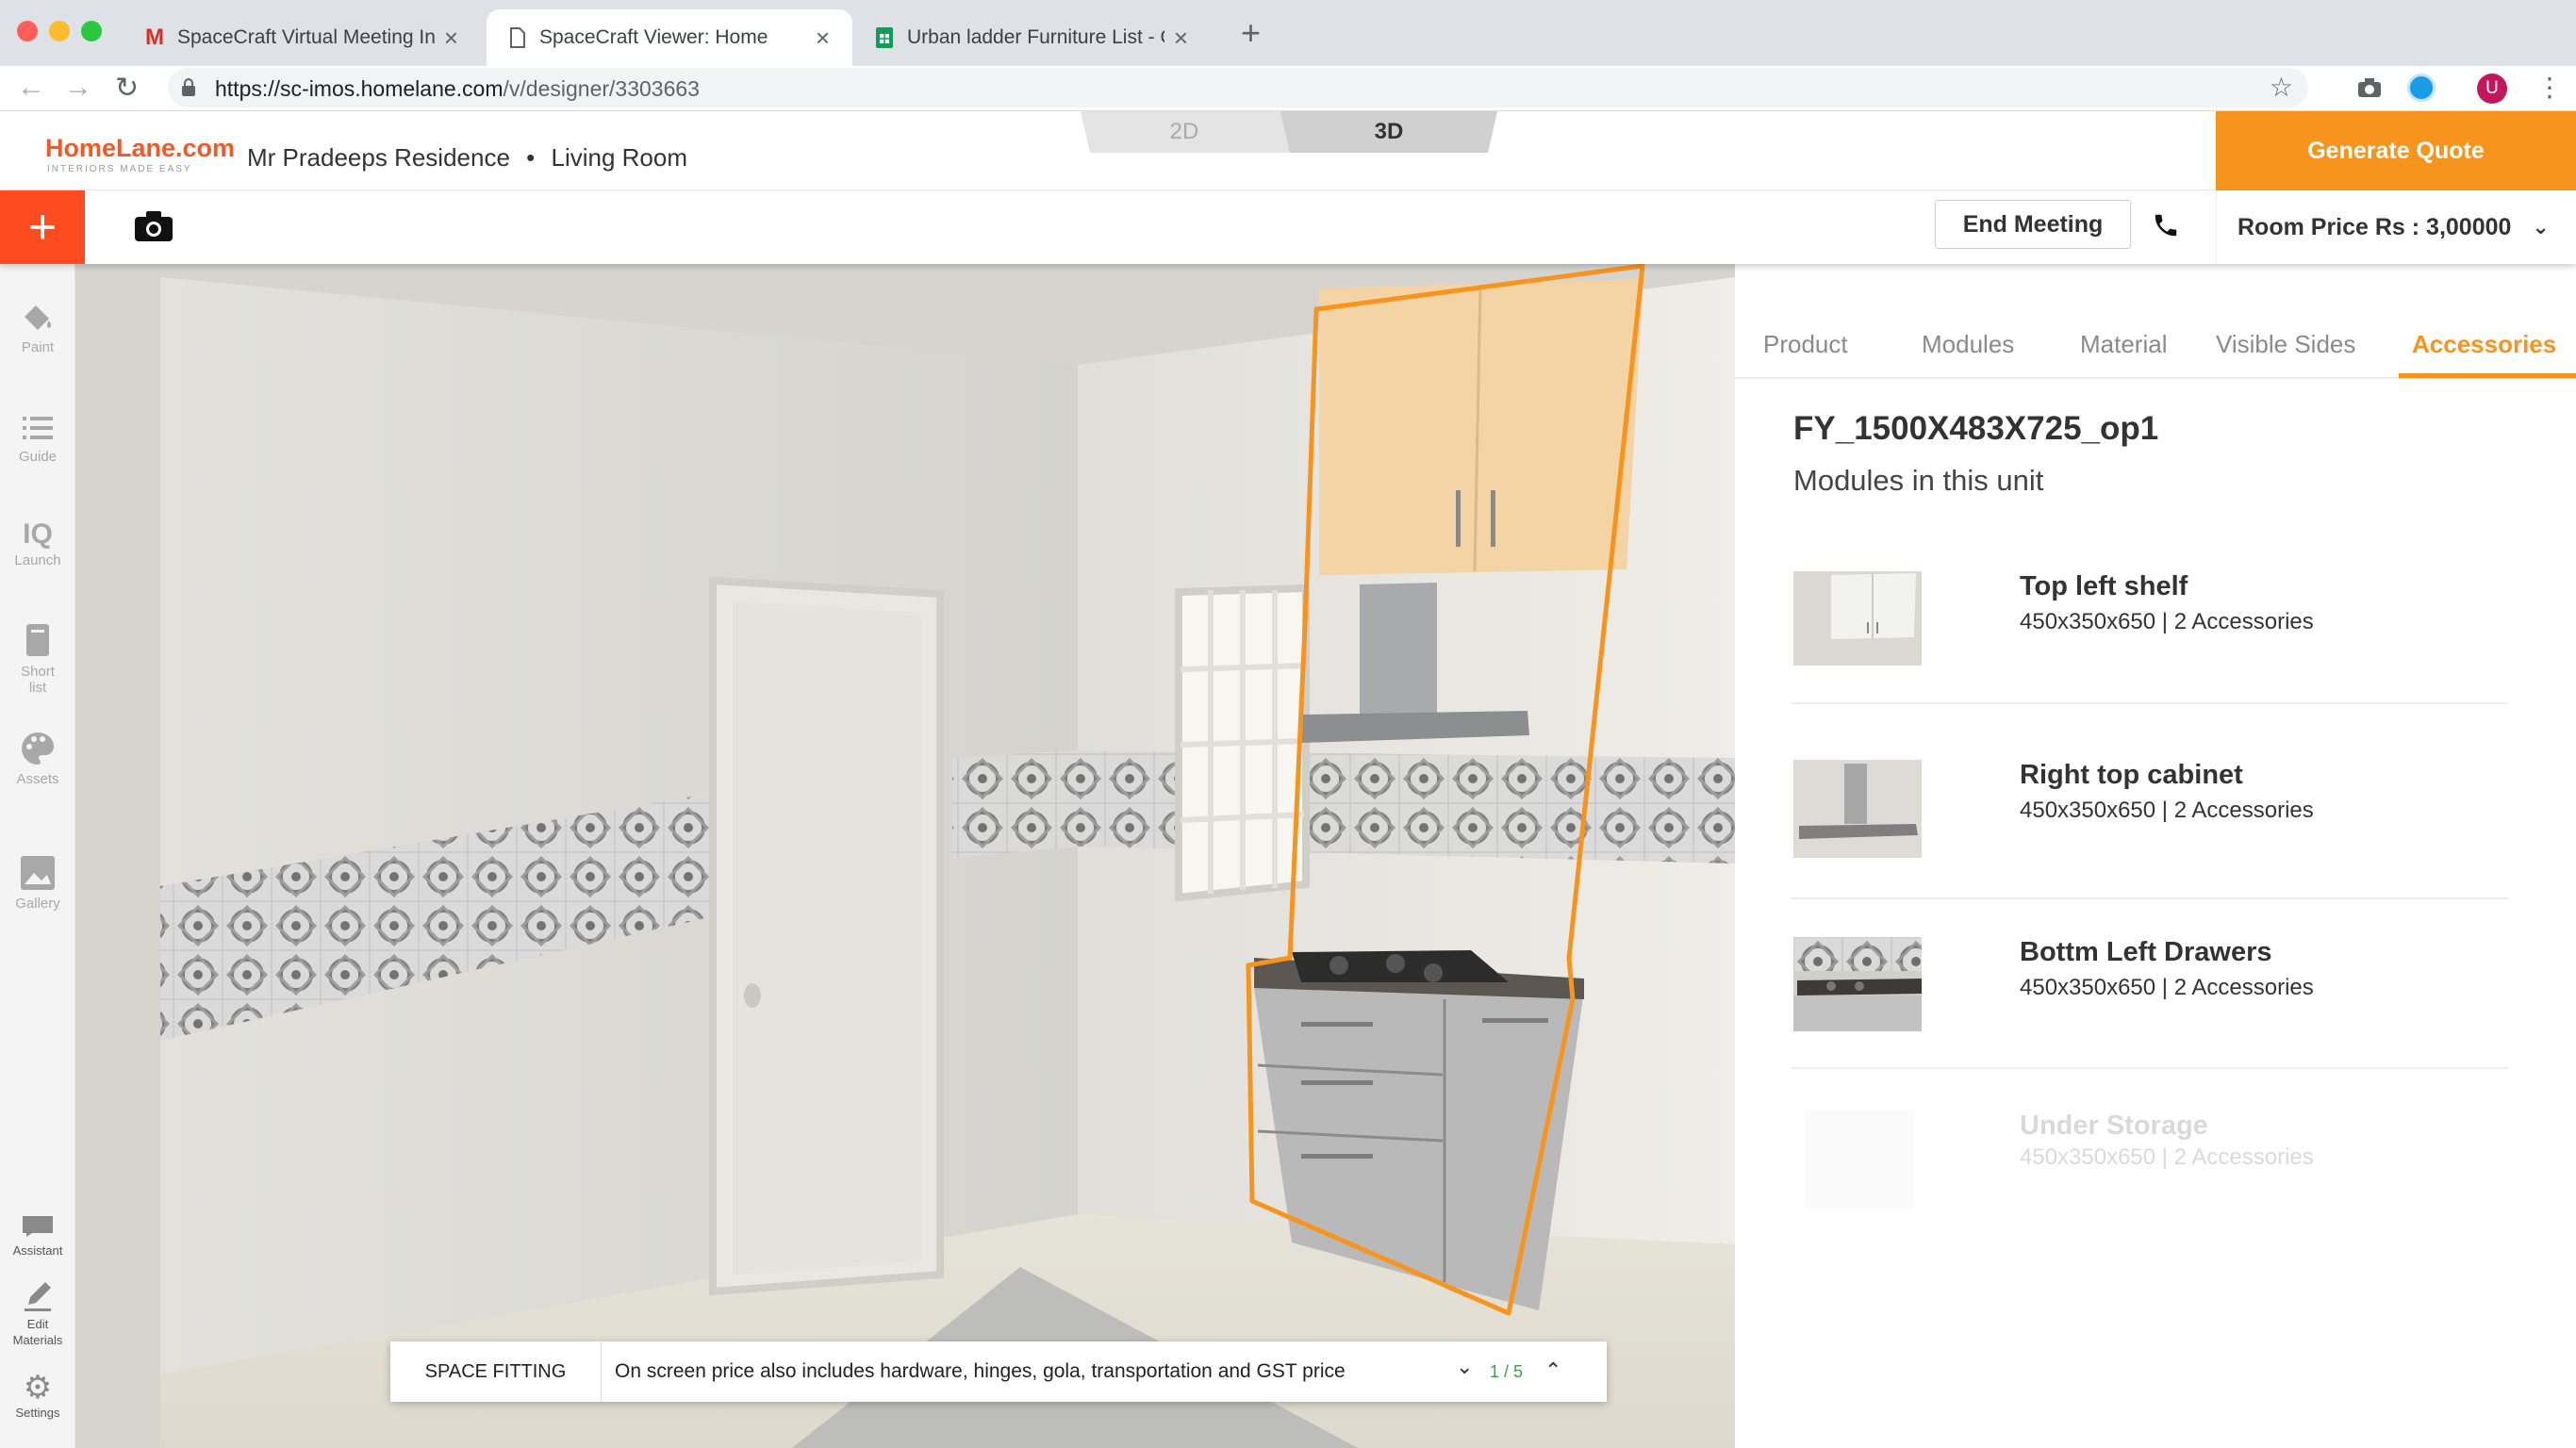 This screenshot has width=2576, height=1448. What do you see at coordinates (2369, 87) in the screenshot?
I see `camera-extension-icon` at bounding box center [2369, 87].